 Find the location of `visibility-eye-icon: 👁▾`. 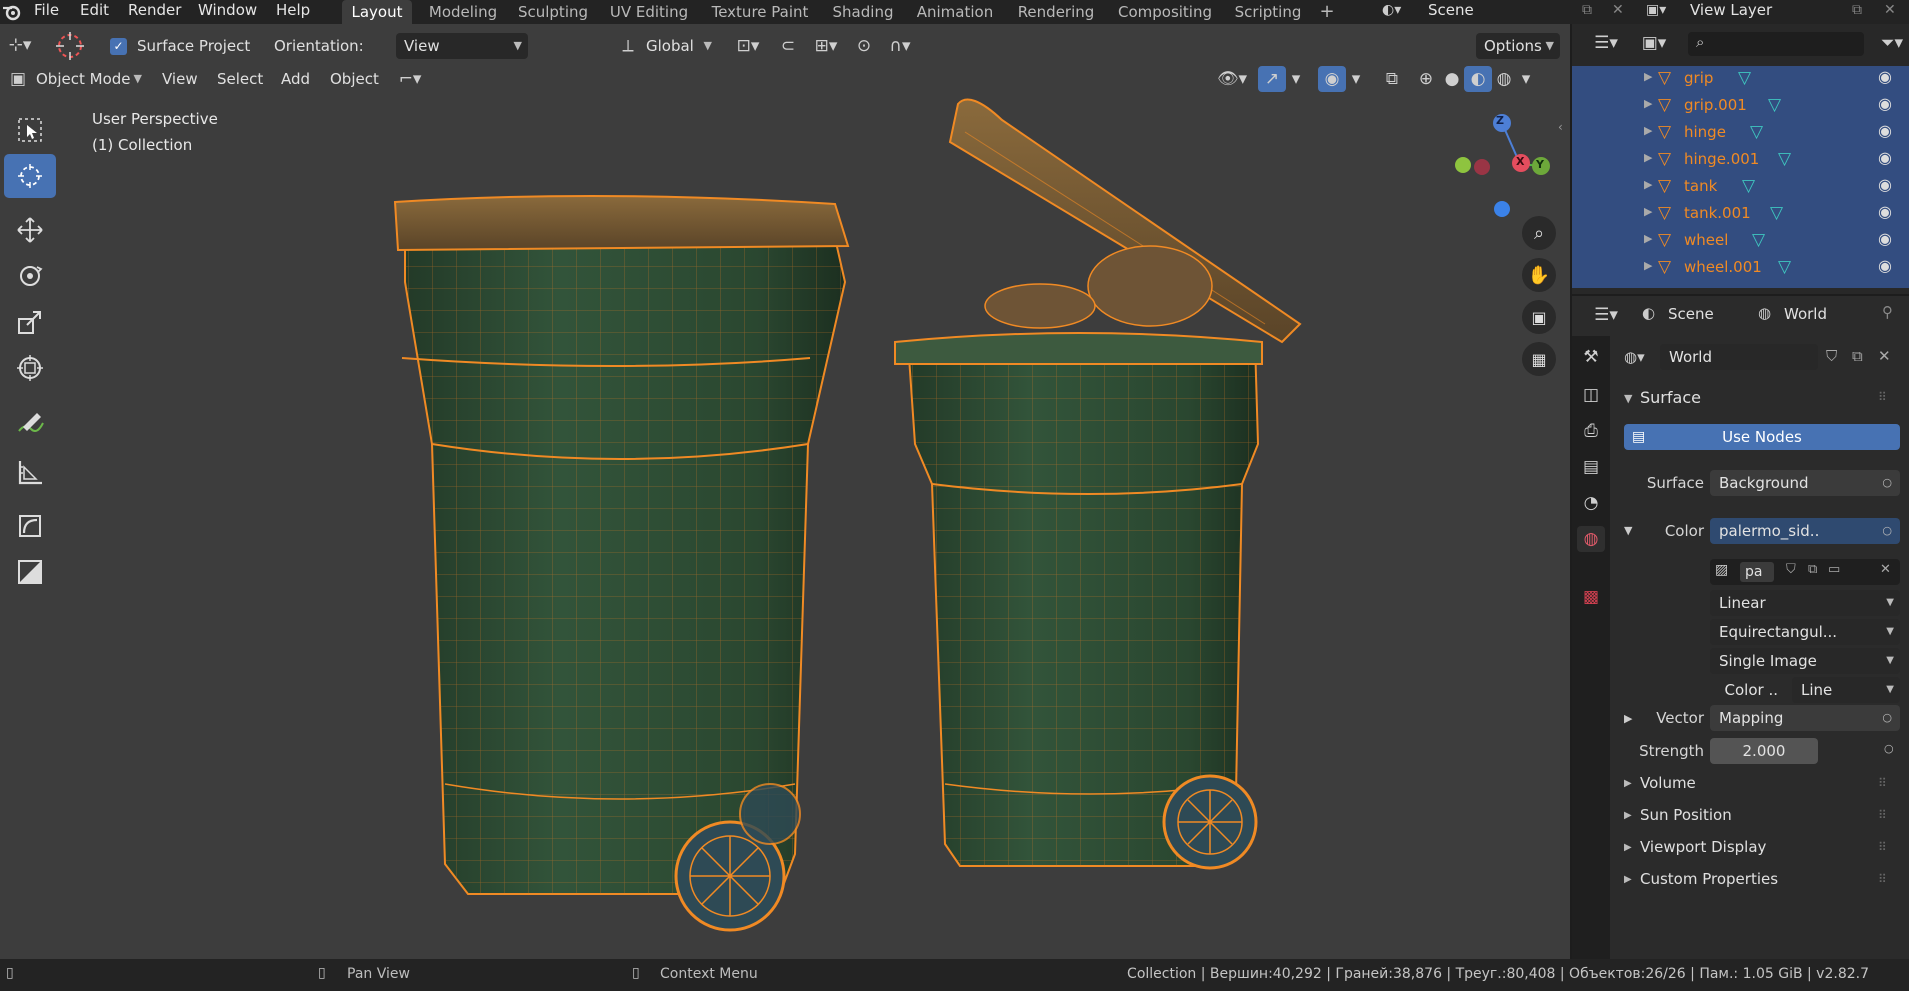

visibility-eye-icon: 👁▾ is located at coordinates (1232, 79).